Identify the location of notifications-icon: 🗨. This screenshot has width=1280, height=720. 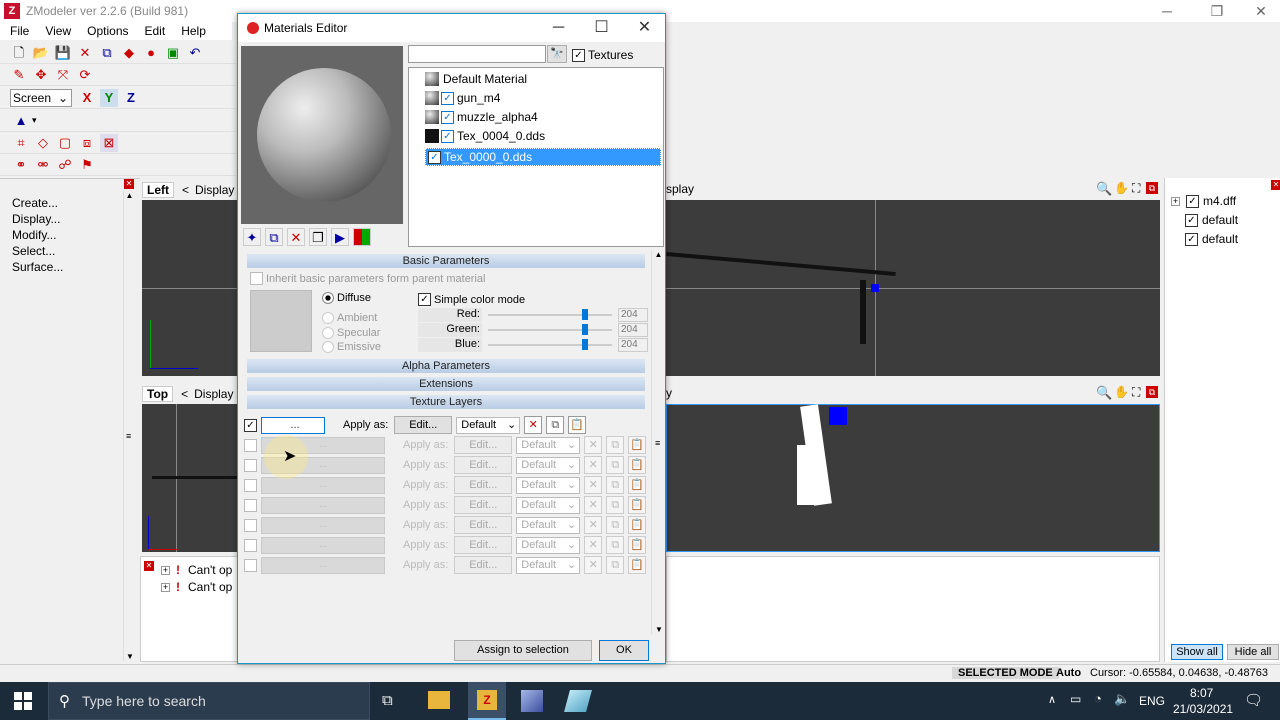
(1253, 700).